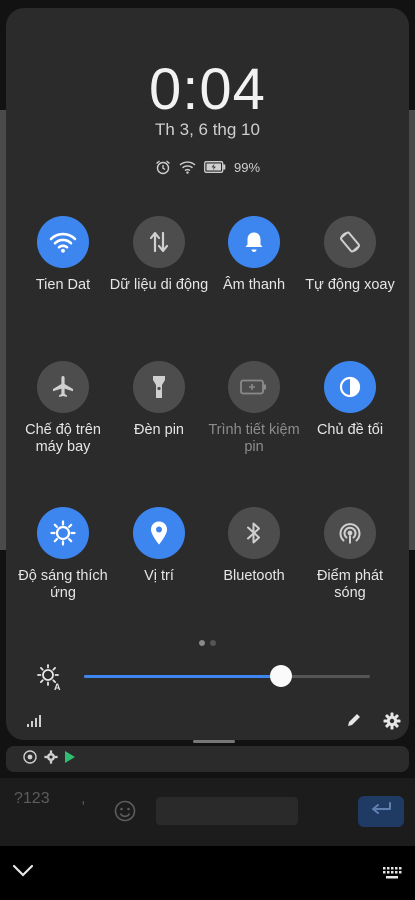  Describe the element at coordinates (63, 533) in the screenshot. I see `adaptive-brightness-icon` at that location.